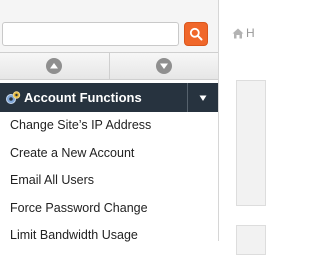 The height and width of the screenshot is (255, 320). I want to click on chevron-up-icon, so click(54, 66).